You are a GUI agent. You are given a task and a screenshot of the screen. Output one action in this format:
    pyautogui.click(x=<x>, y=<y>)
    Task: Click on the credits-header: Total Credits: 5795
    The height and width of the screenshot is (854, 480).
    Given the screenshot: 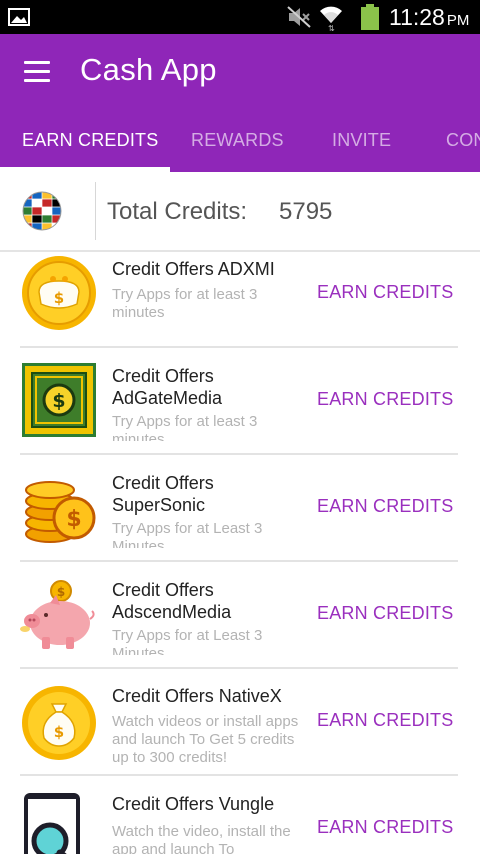 What is the action you would take?
    pyautogui.click(x=240, y=212)
    